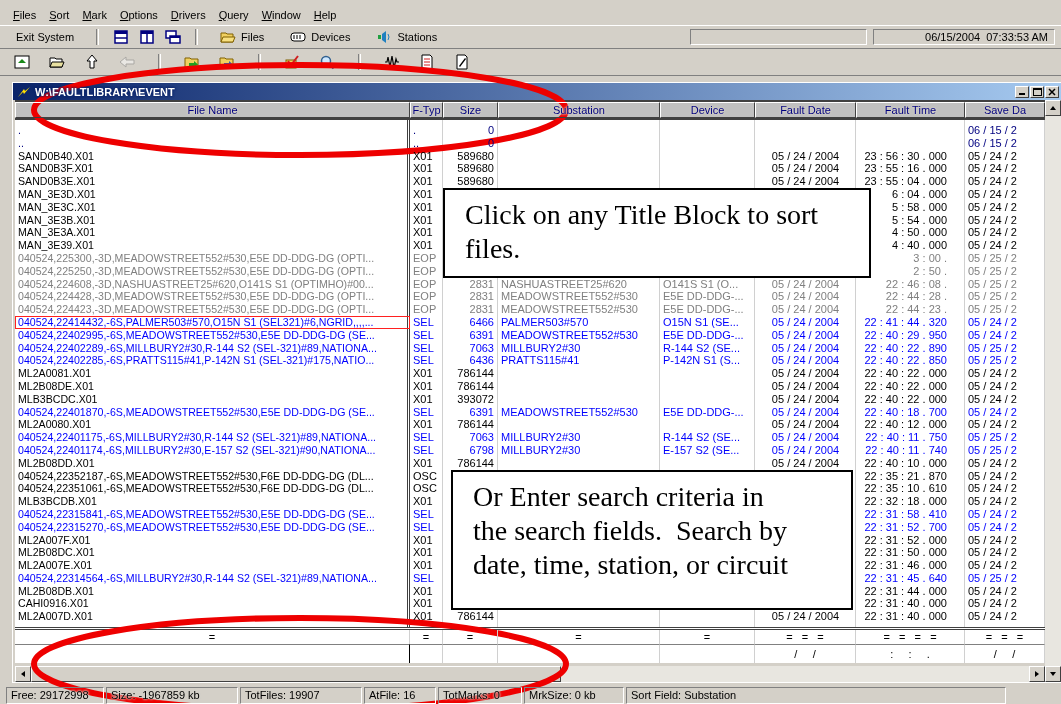 The image size is (1061, 704). What do you see at coordinates (905, 412) in the screenshot?
I see `table-cell-text: 22 : 40 : 18 . 700` at bounding box center [905, 412].